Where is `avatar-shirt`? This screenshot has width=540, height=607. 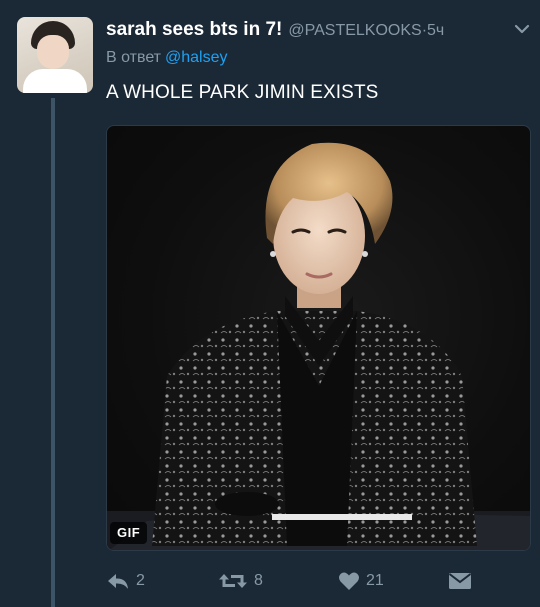
avatar-shirt is located at coordinates (55, 81).